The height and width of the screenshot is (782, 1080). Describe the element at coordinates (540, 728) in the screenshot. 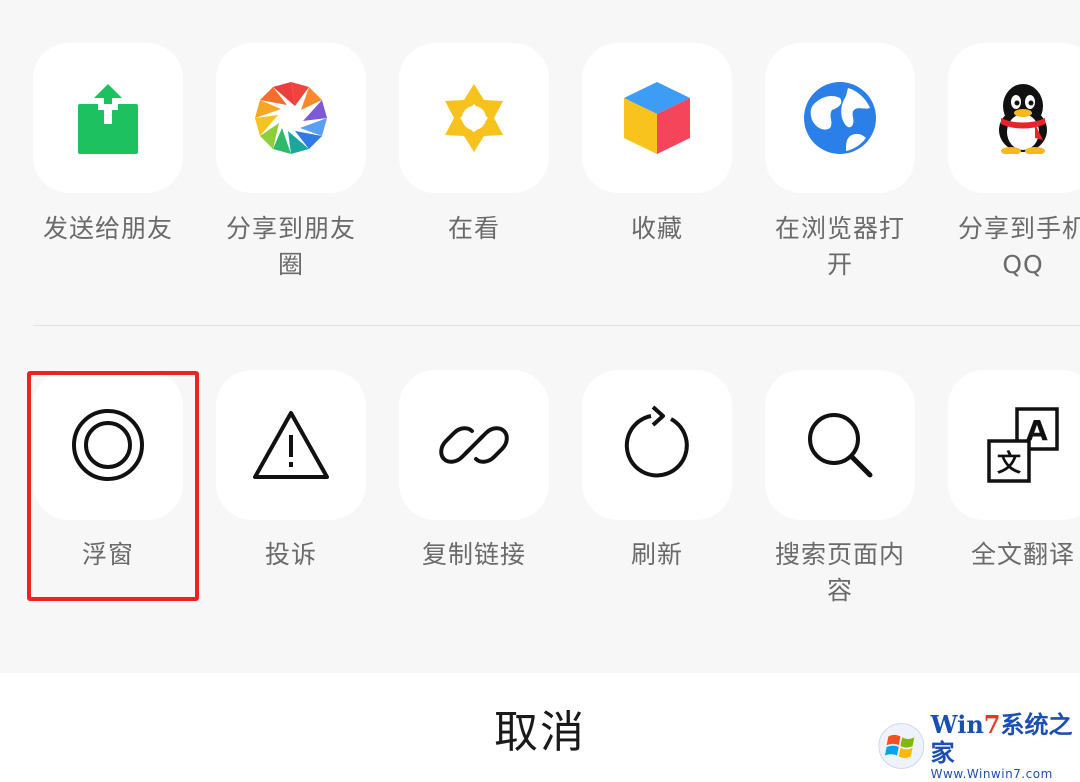

I see `cancel-label: 取消` at that location.